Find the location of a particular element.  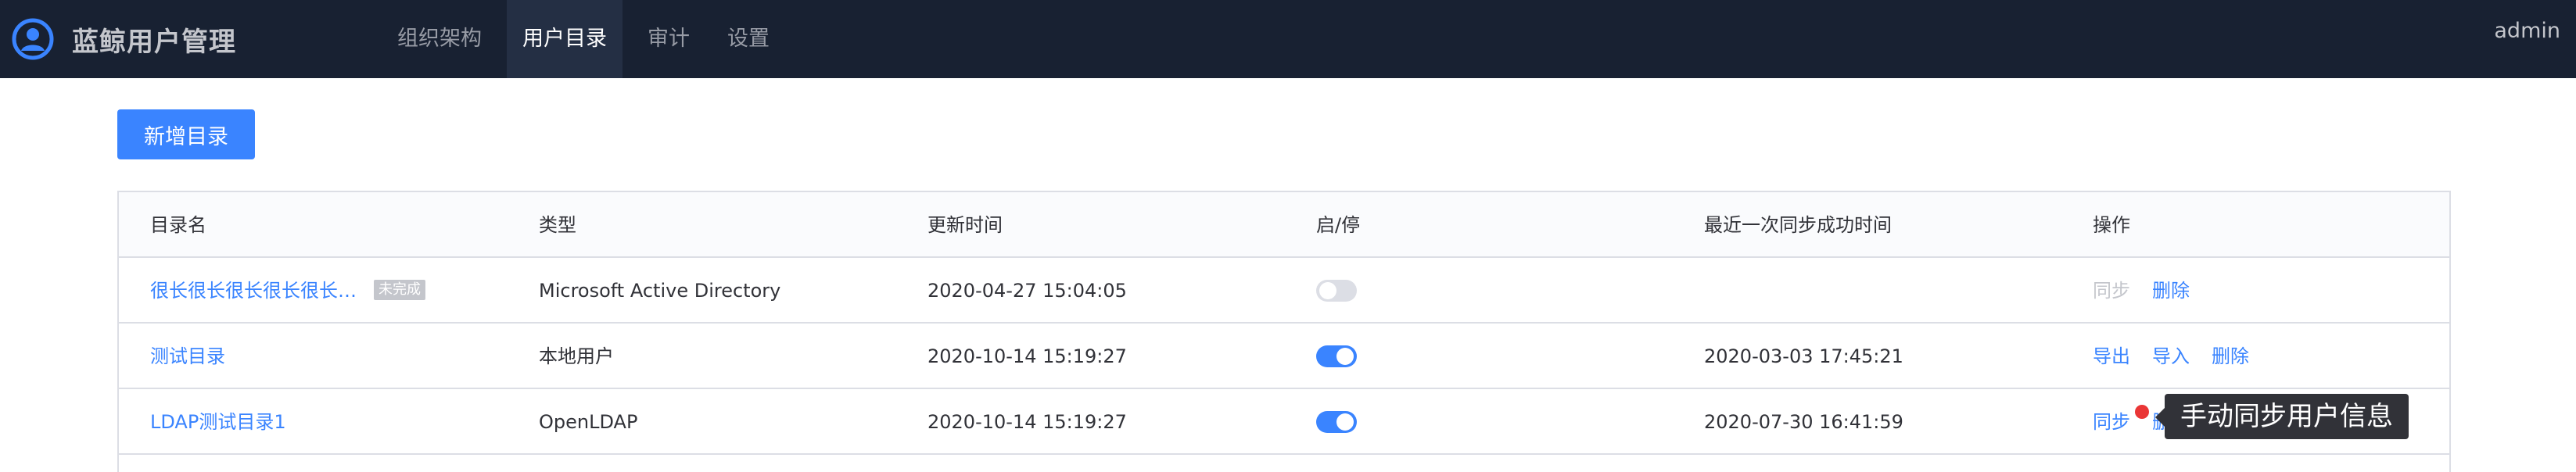

tab-settings: 设置 is located at coordinates (748, 39).